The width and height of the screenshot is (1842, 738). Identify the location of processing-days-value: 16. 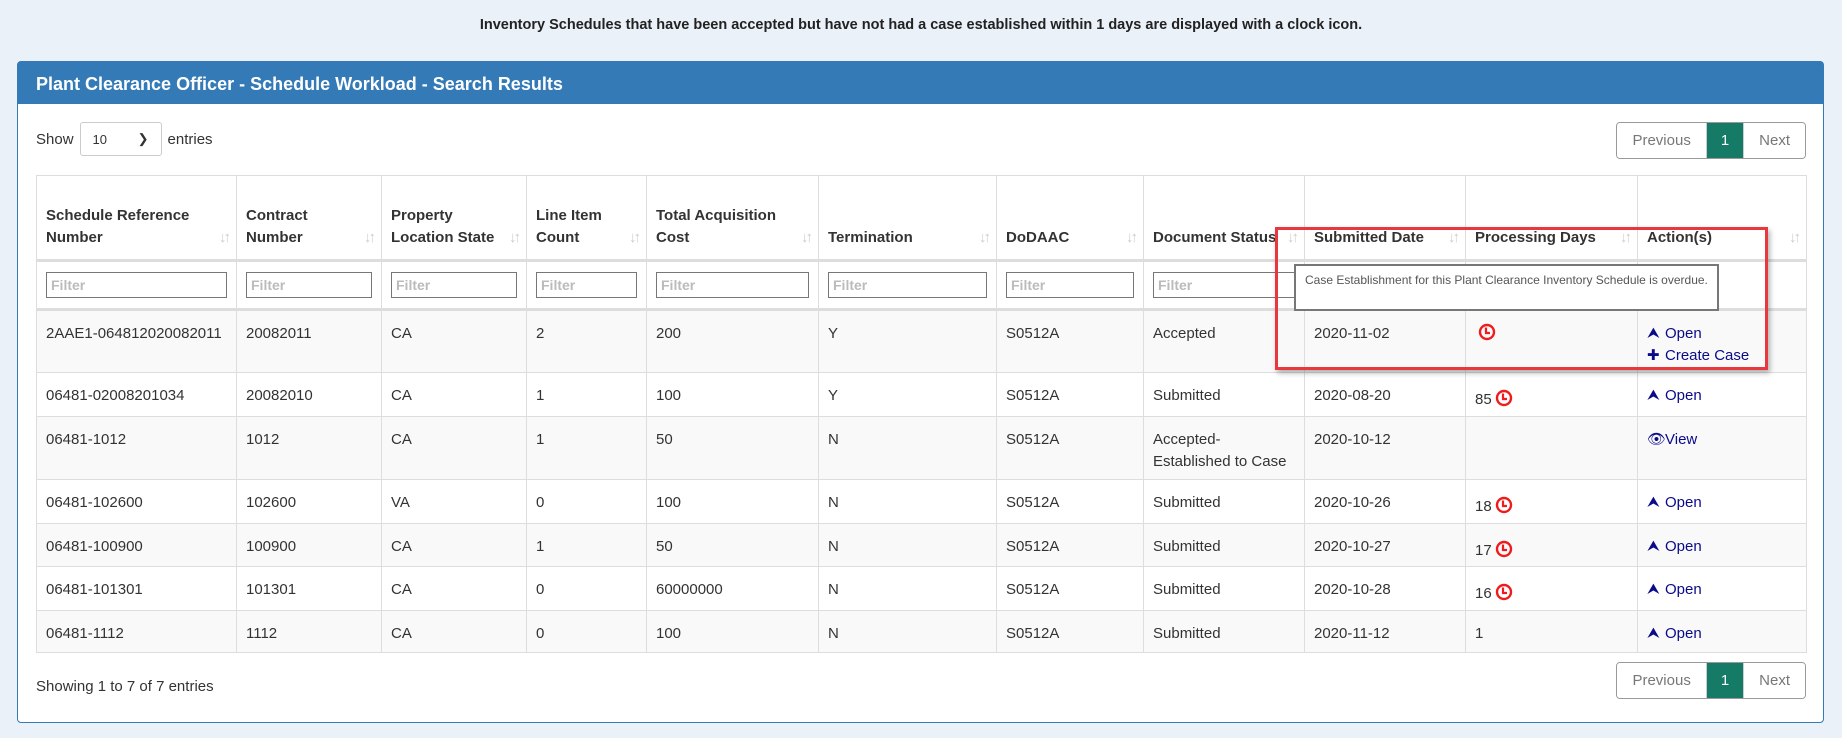
(1483, 593).